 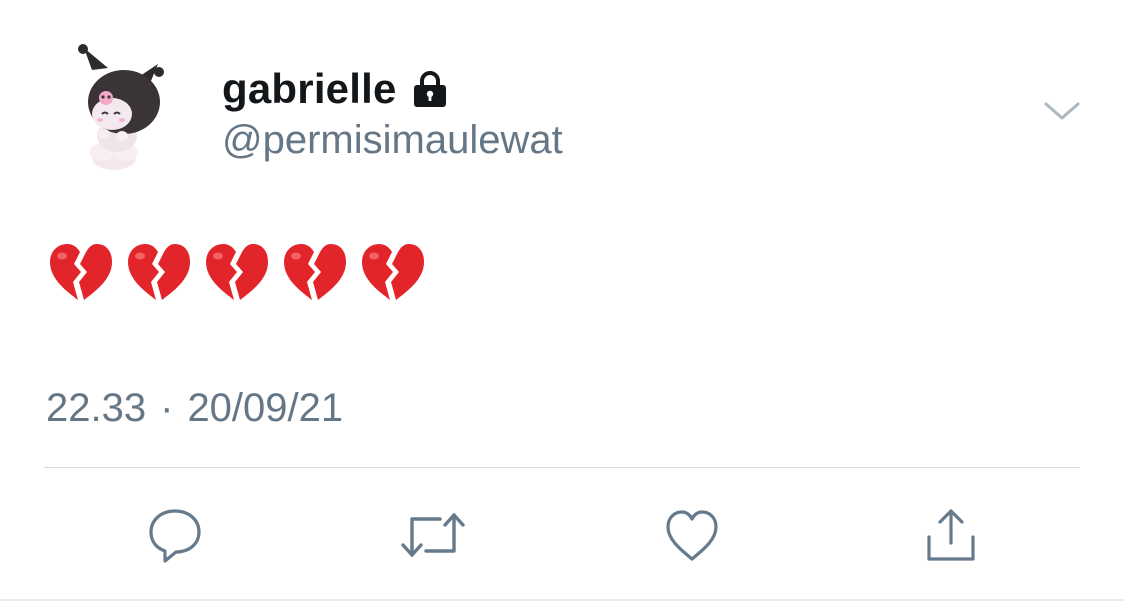 What do you see at coordinates (430, 89) in the screenshot?
I see `lock-icon` at bounding box center [430, 89].